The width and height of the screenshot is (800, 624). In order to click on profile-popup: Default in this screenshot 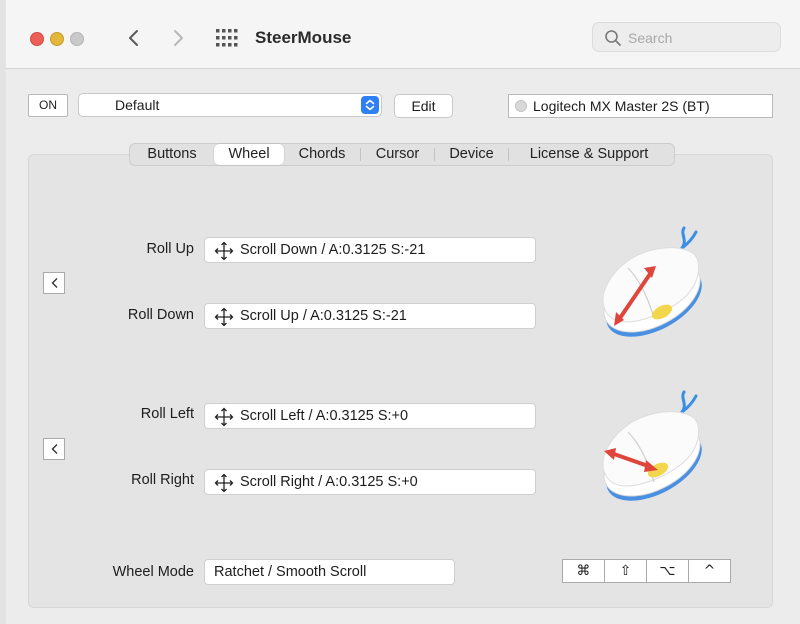, I will do `click(230, 105)`.